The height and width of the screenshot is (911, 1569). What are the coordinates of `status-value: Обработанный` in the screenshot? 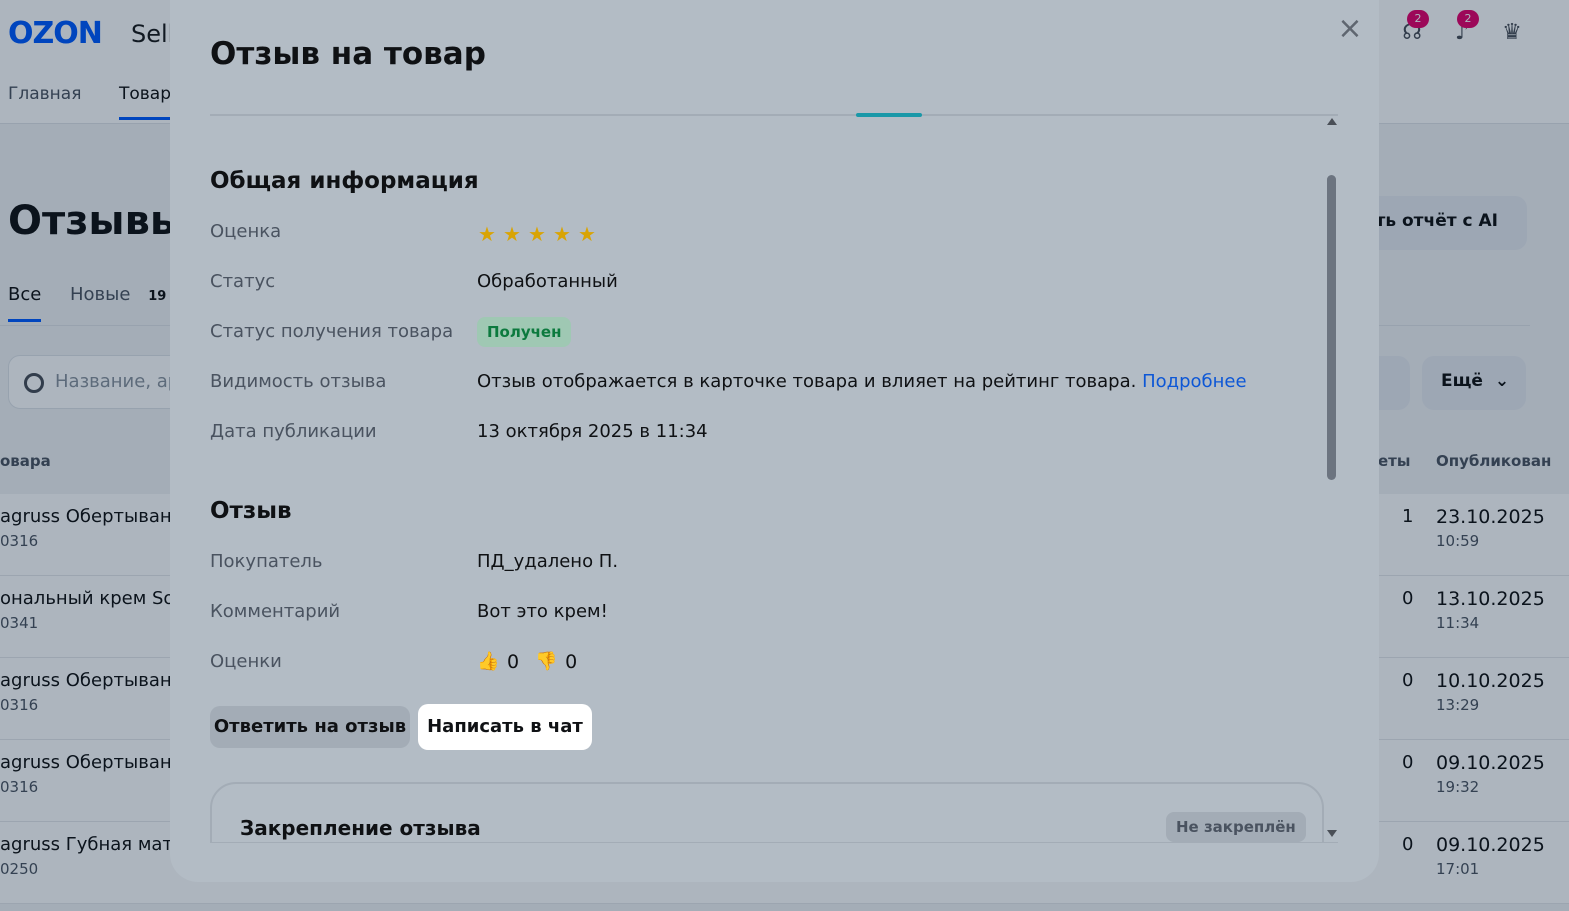 It's located at (547, 281).